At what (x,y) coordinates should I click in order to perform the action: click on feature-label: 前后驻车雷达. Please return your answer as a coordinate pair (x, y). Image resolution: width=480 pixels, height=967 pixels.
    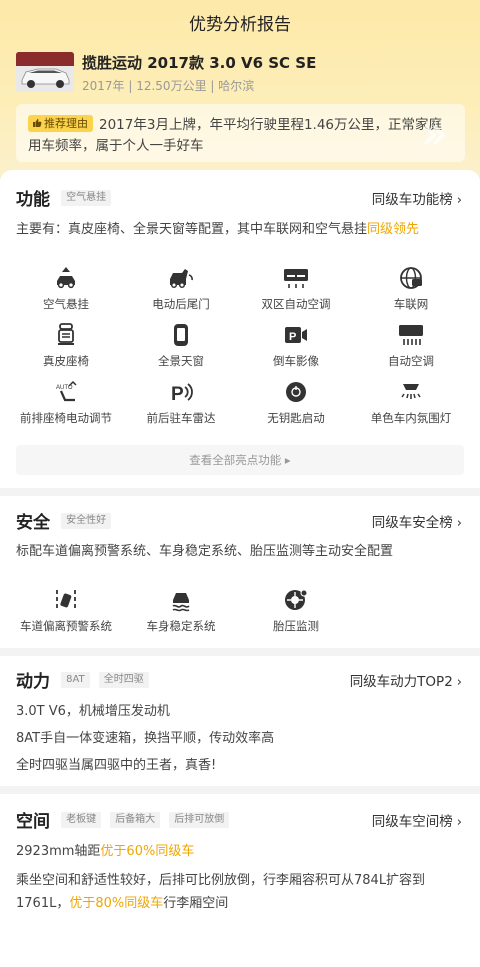
    Looking at the image, I should click on (181, 418).